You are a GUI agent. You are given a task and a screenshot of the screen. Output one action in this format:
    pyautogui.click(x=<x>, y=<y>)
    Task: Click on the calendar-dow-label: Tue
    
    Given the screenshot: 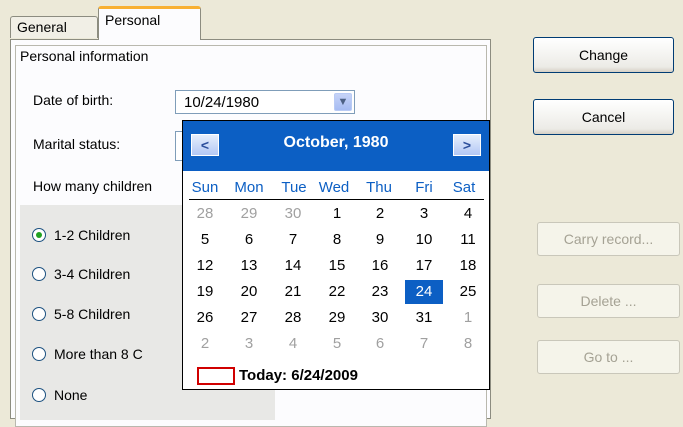 What is the action you would take?
    pyautogui.click(x=294, y=187)
    